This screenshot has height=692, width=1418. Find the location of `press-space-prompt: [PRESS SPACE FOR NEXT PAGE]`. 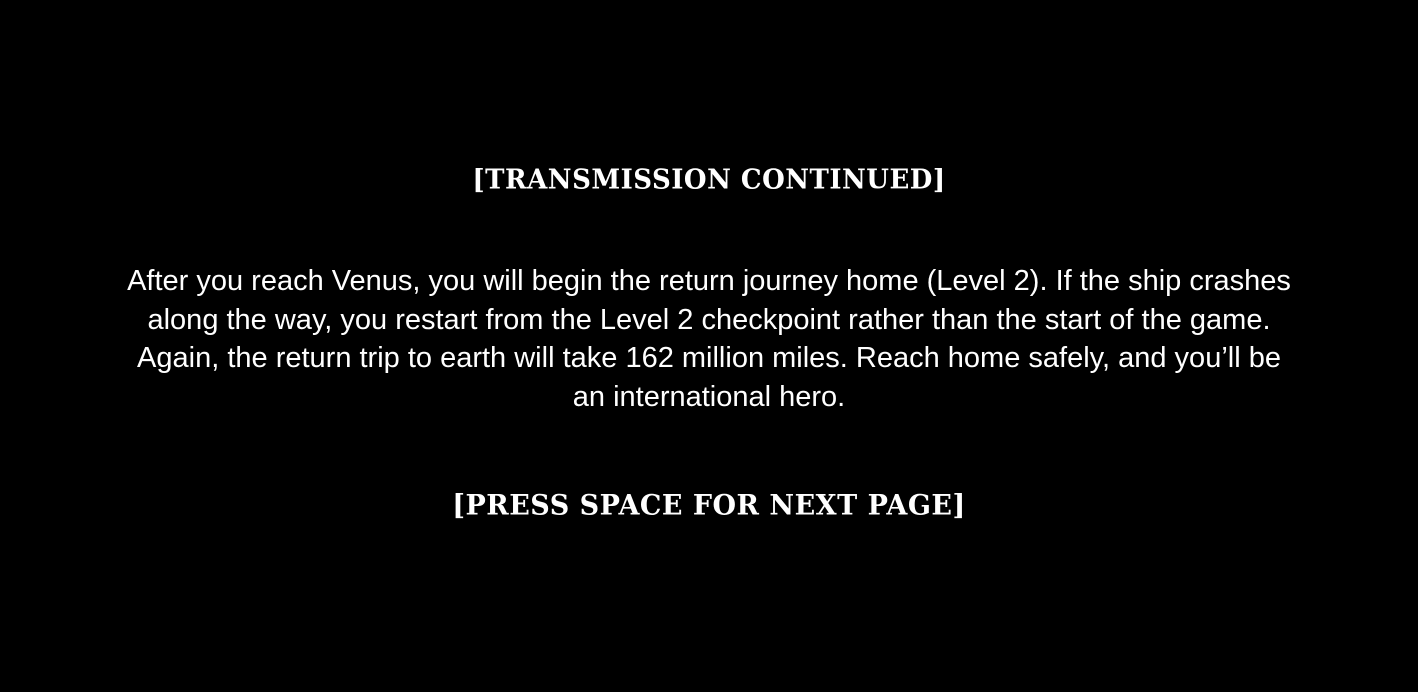

press-space-prompt: [PRESS SPACE FOR NEXT PAGE] is located at coordinates (709, 505).